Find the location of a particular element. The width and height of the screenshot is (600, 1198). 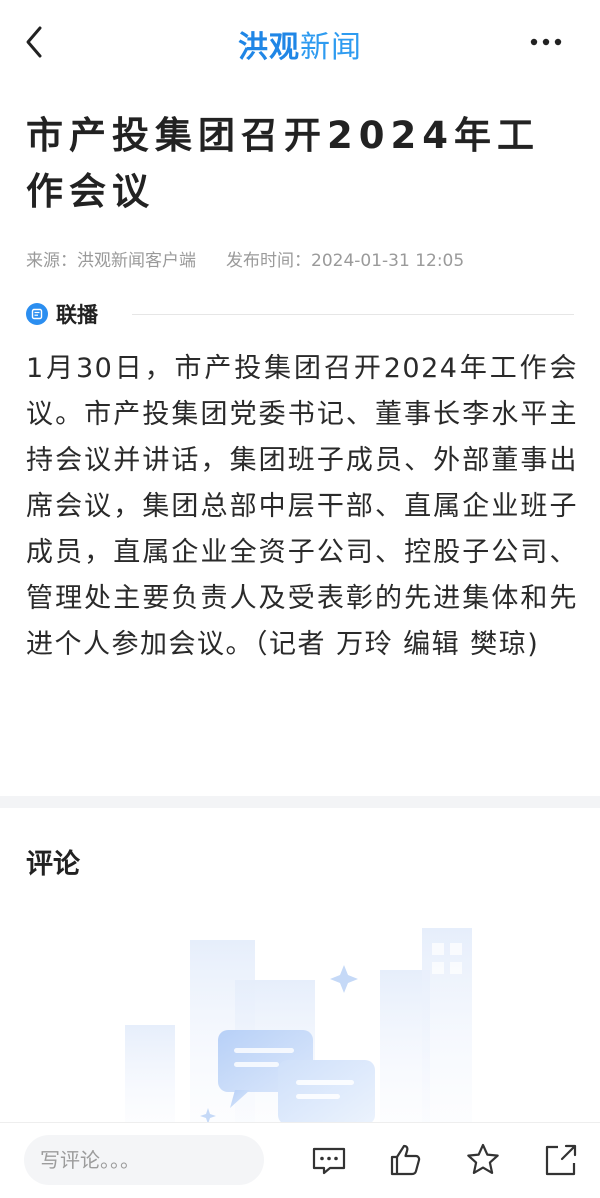

comment-icon is located at coordinates (329, 1160).